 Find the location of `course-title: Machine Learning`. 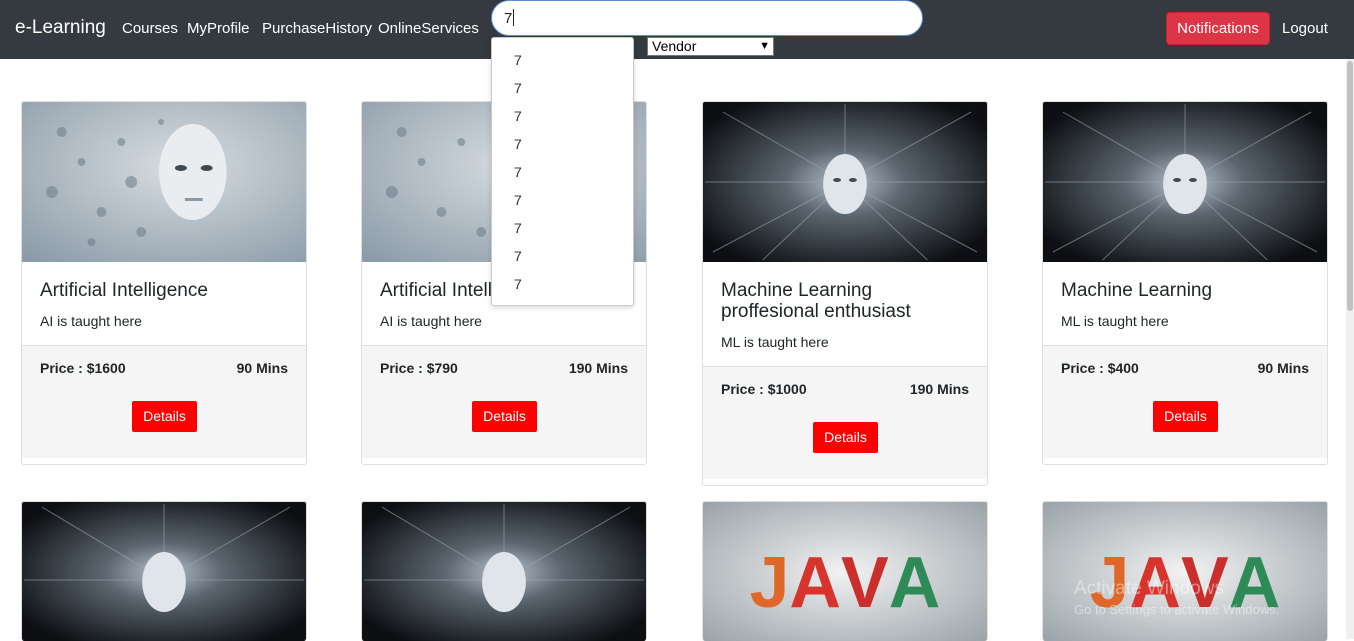

course-title: Machine Learning is located at coordinates (1137, 290).